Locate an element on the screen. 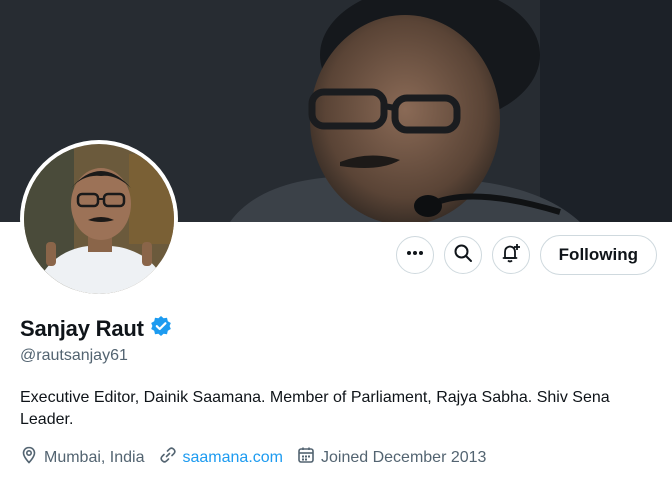  calendar-icon is located at coordinates (306, 457).